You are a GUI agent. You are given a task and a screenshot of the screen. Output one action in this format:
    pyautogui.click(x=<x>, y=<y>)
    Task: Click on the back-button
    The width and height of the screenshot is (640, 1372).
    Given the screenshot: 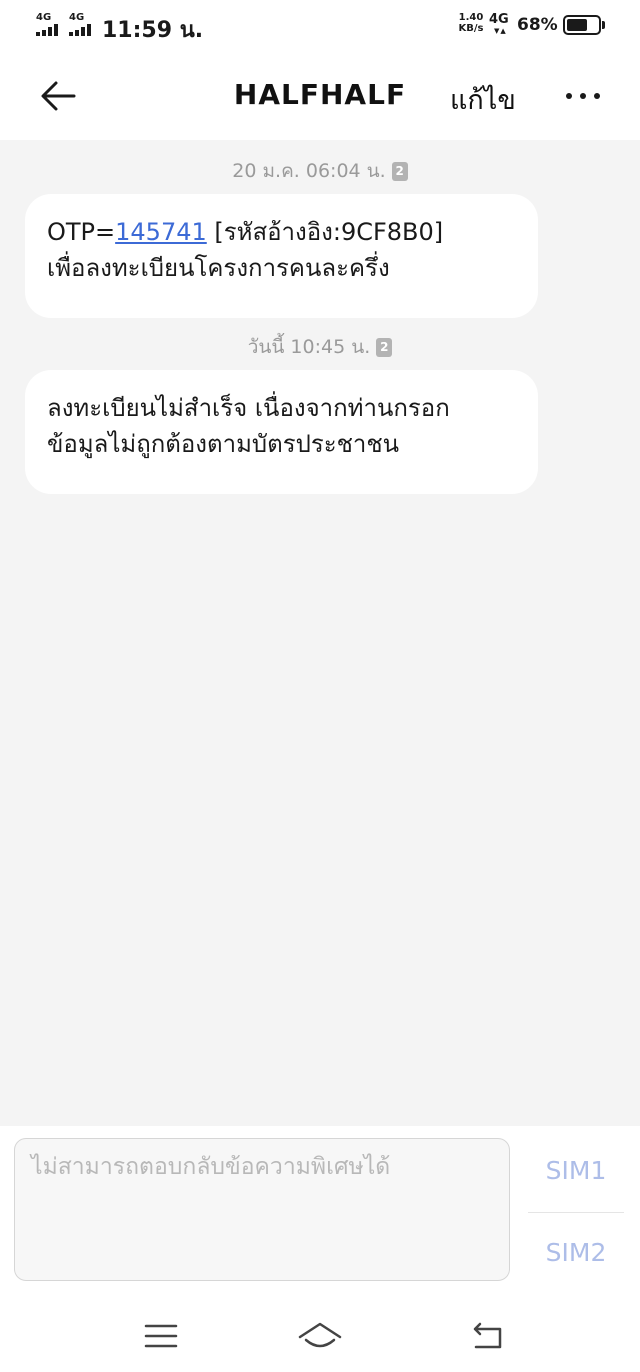 What is the action you would take?
    pyautogui.click(x=59, y=96)
    